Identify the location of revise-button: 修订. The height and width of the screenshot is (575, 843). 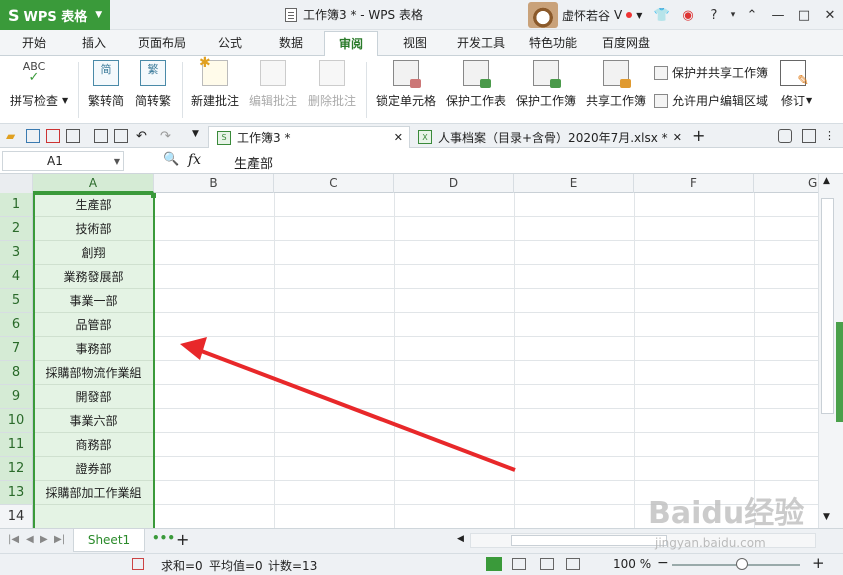
(794, 84).